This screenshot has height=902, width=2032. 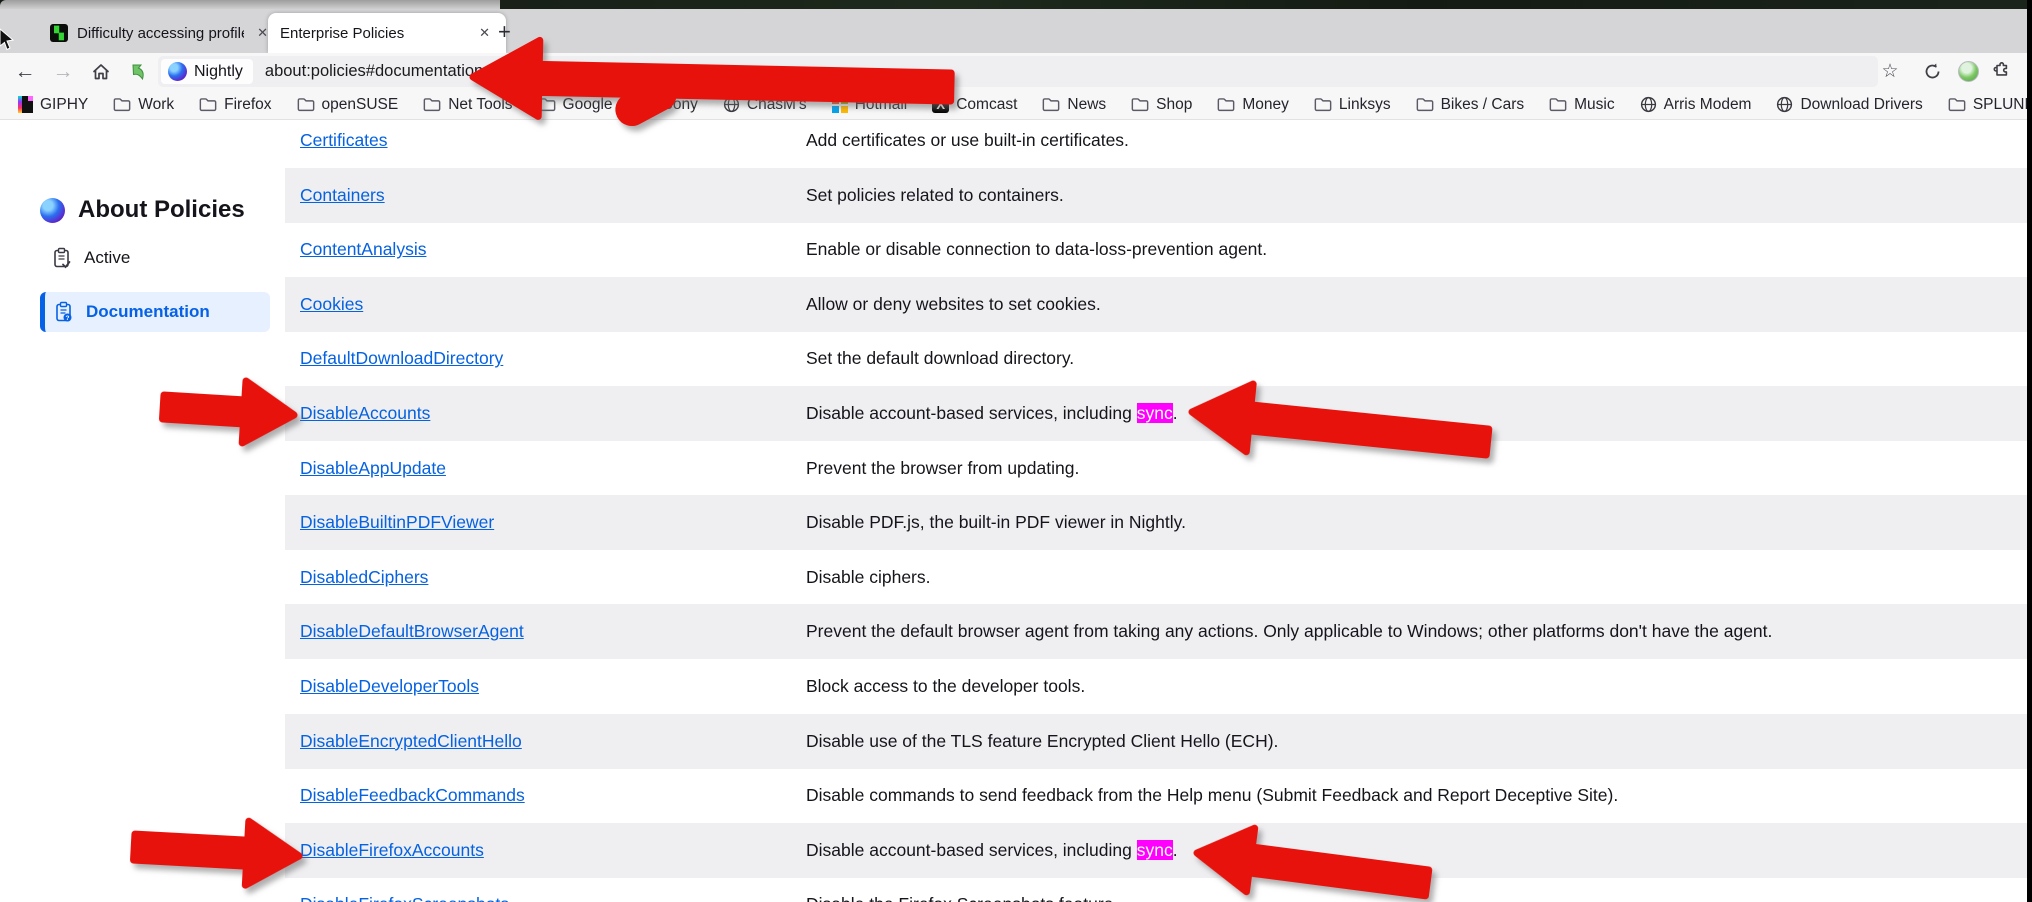 What do you see at coordinates (155, 258) in the screenshot?
I see `sidebar-item-active: Active` at bounding box center [155, 258].